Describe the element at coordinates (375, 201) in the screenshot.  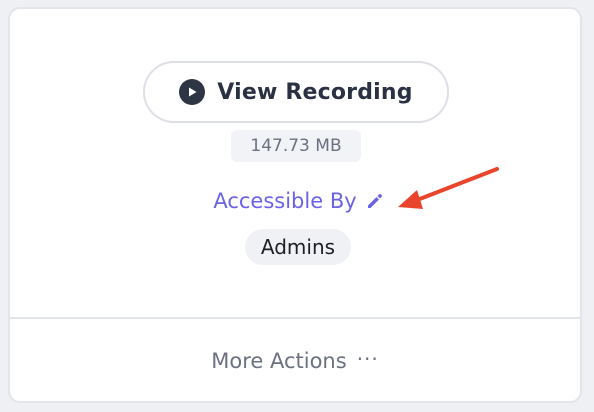
I see `pencil-icon` at that location.